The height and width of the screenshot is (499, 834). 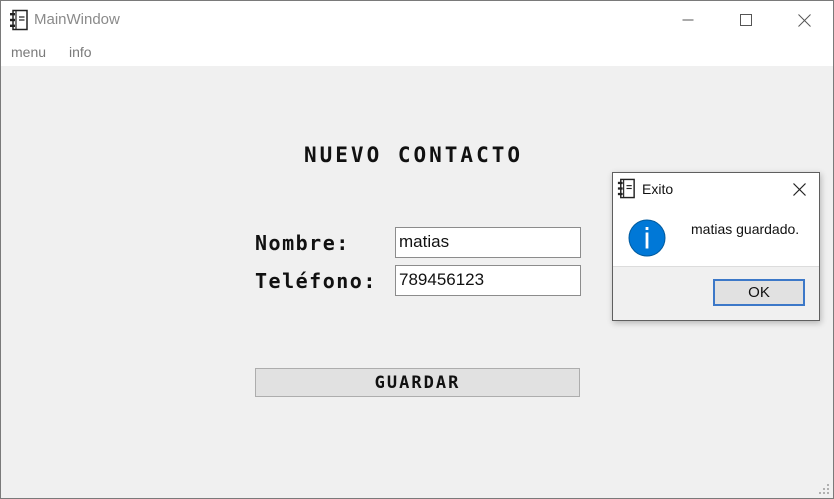 I want to click on phone-field: 789456123, so click(x=488, y=280).